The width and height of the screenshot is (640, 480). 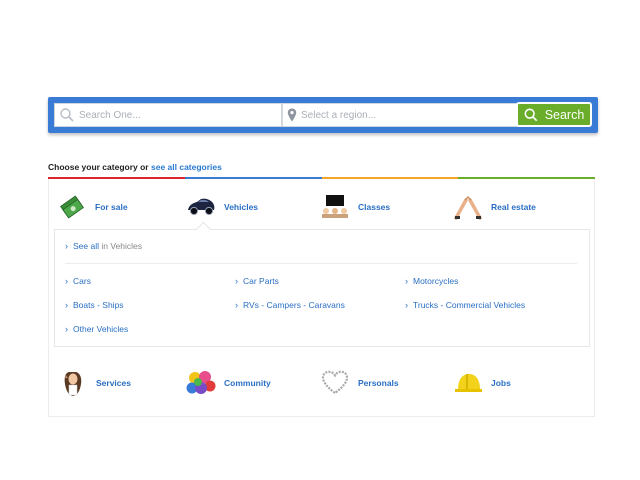 I want to click on subcategory-label: RVs - Campers - Caravans, so click(x=294, y=305).